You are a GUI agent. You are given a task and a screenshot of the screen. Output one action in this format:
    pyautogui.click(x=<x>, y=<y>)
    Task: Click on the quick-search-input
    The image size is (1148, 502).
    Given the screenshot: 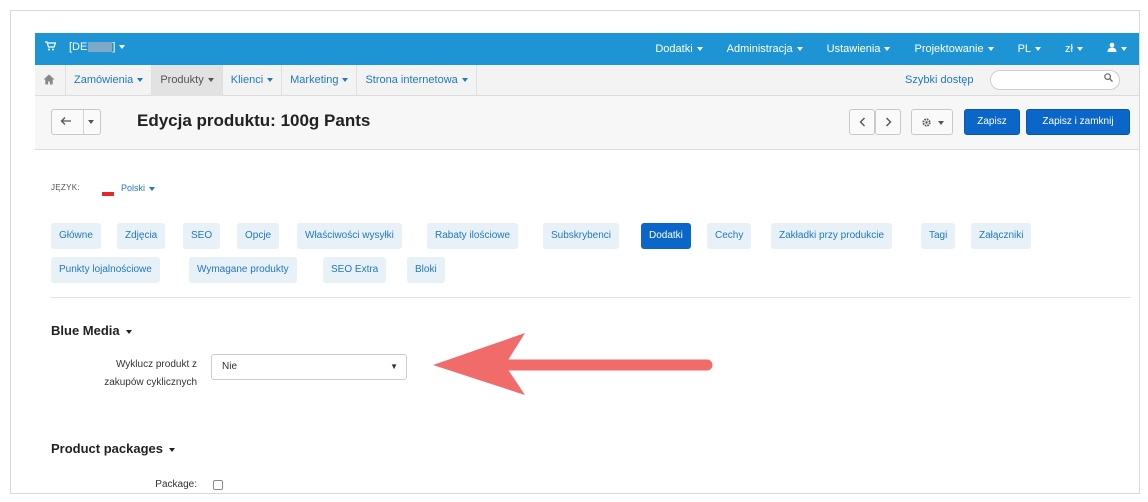 What is the action you would take?
    pyautogui.click(x=1055, y=80)
    